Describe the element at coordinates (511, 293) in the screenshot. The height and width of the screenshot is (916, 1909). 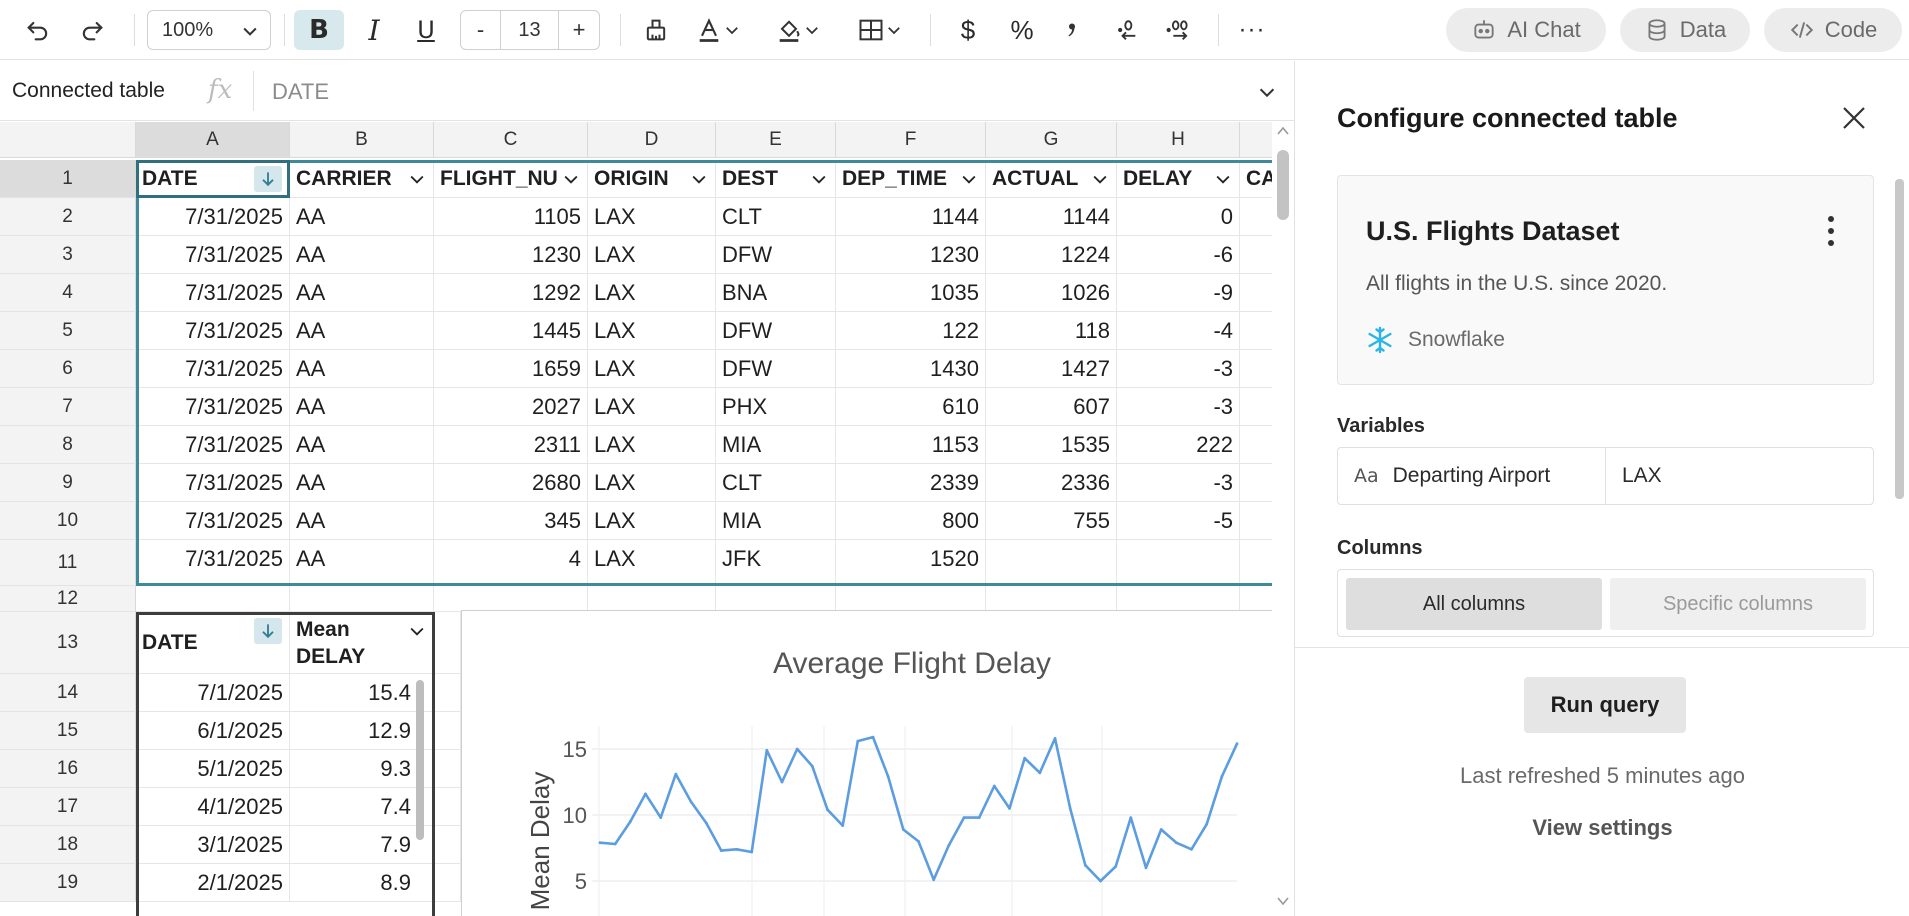
I see `table-cell: 1292` at that location.